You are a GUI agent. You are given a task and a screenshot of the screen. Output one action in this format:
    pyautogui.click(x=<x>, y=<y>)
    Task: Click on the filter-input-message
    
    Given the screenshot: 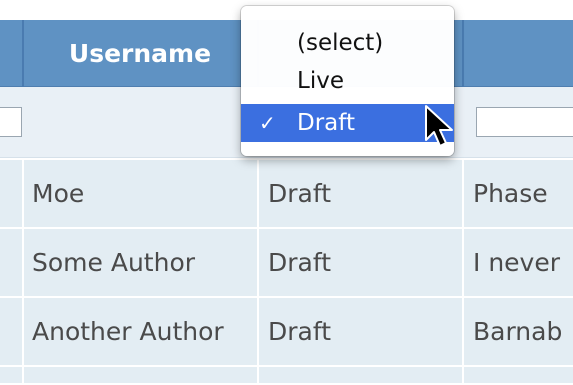 What is the action you would take?
    pyautogui.click(x=524, y=122)
    